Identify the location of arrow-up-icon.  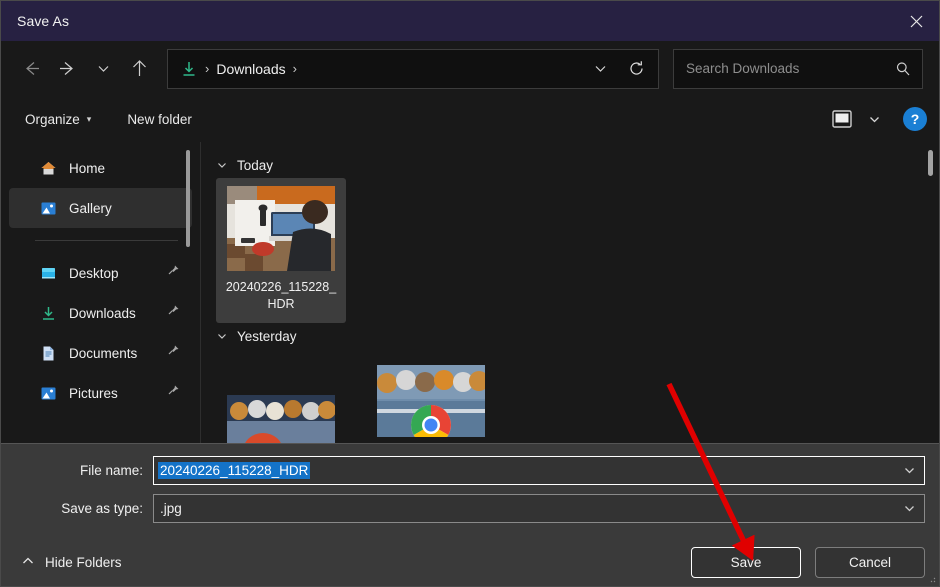
(139, 68).